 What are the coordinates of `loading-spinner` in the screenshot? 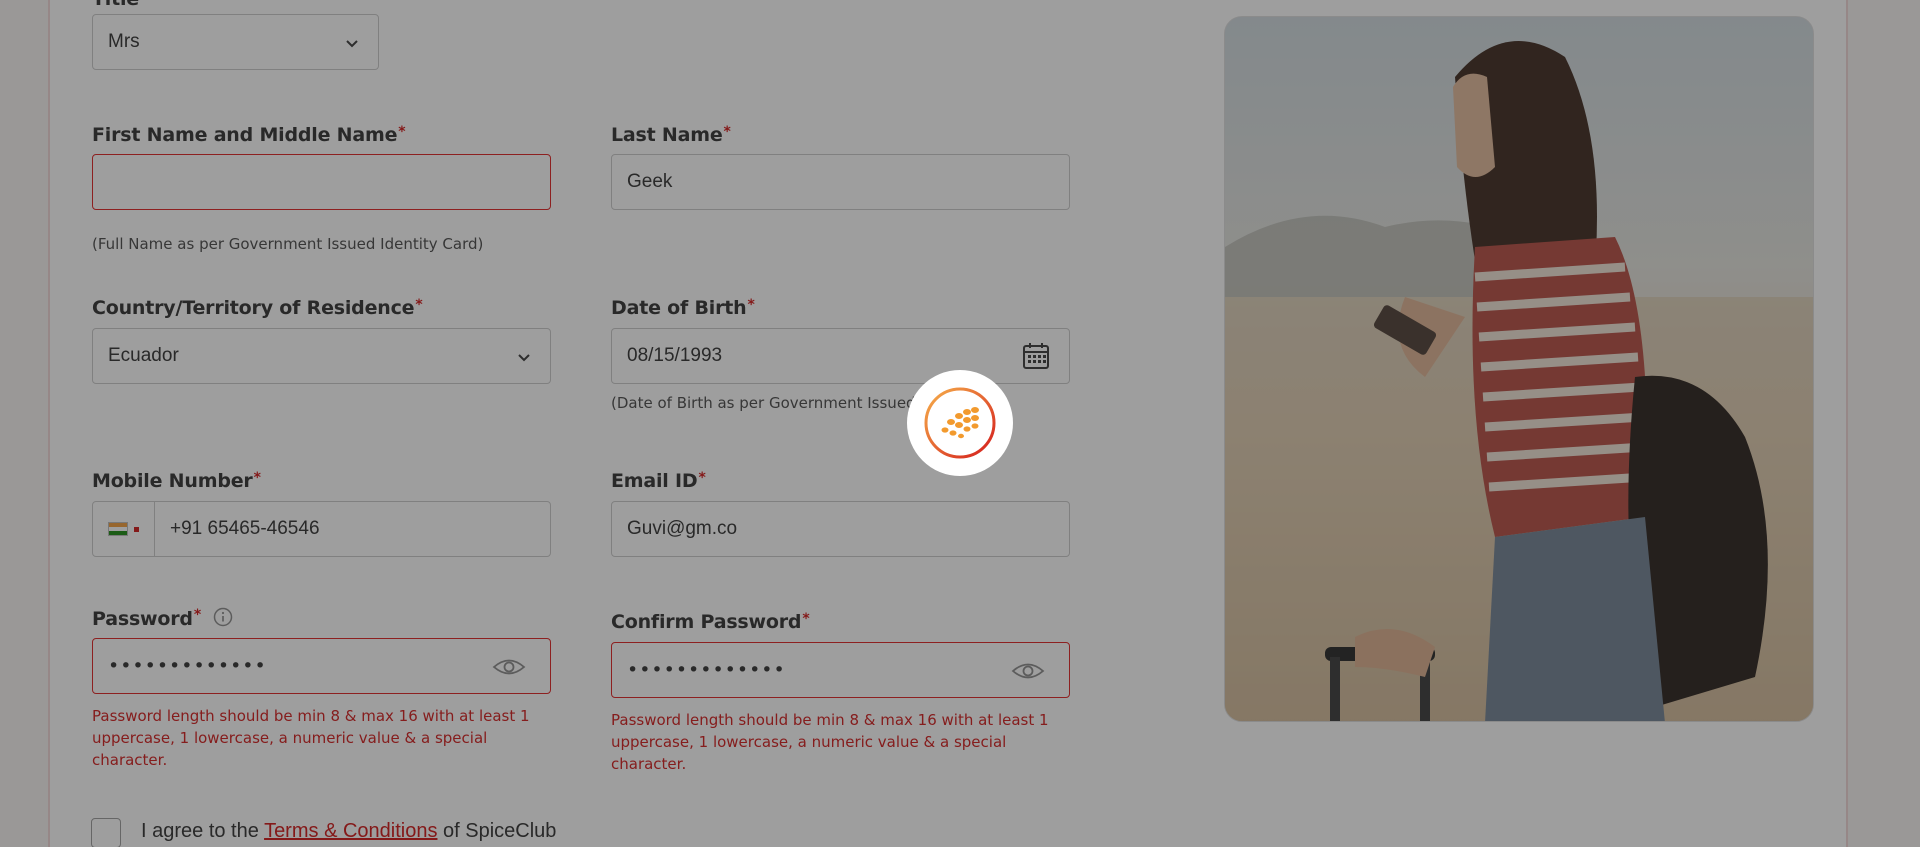 It's located at (960, 423).